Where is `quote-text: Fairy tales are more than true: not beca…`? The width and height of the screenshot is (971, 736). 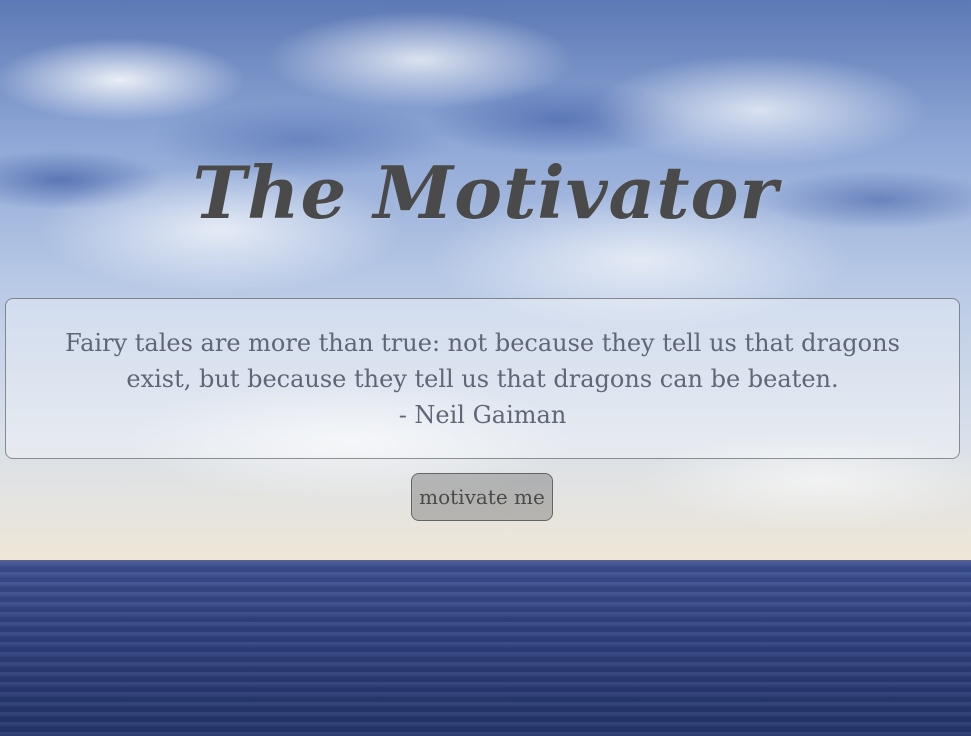
quote-text: Fairy tales are more than true: not beca… is located at coordinates (482, 360).